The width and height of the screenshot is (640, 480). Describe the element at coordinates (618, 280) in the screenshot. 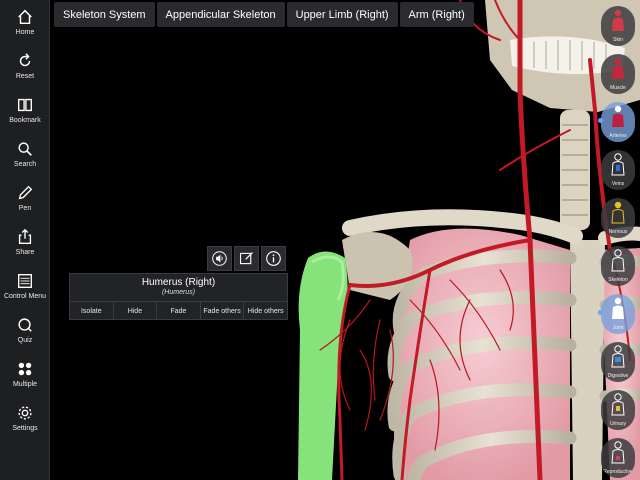

I see `layer-skeleton-label: Skeleton` at that location.